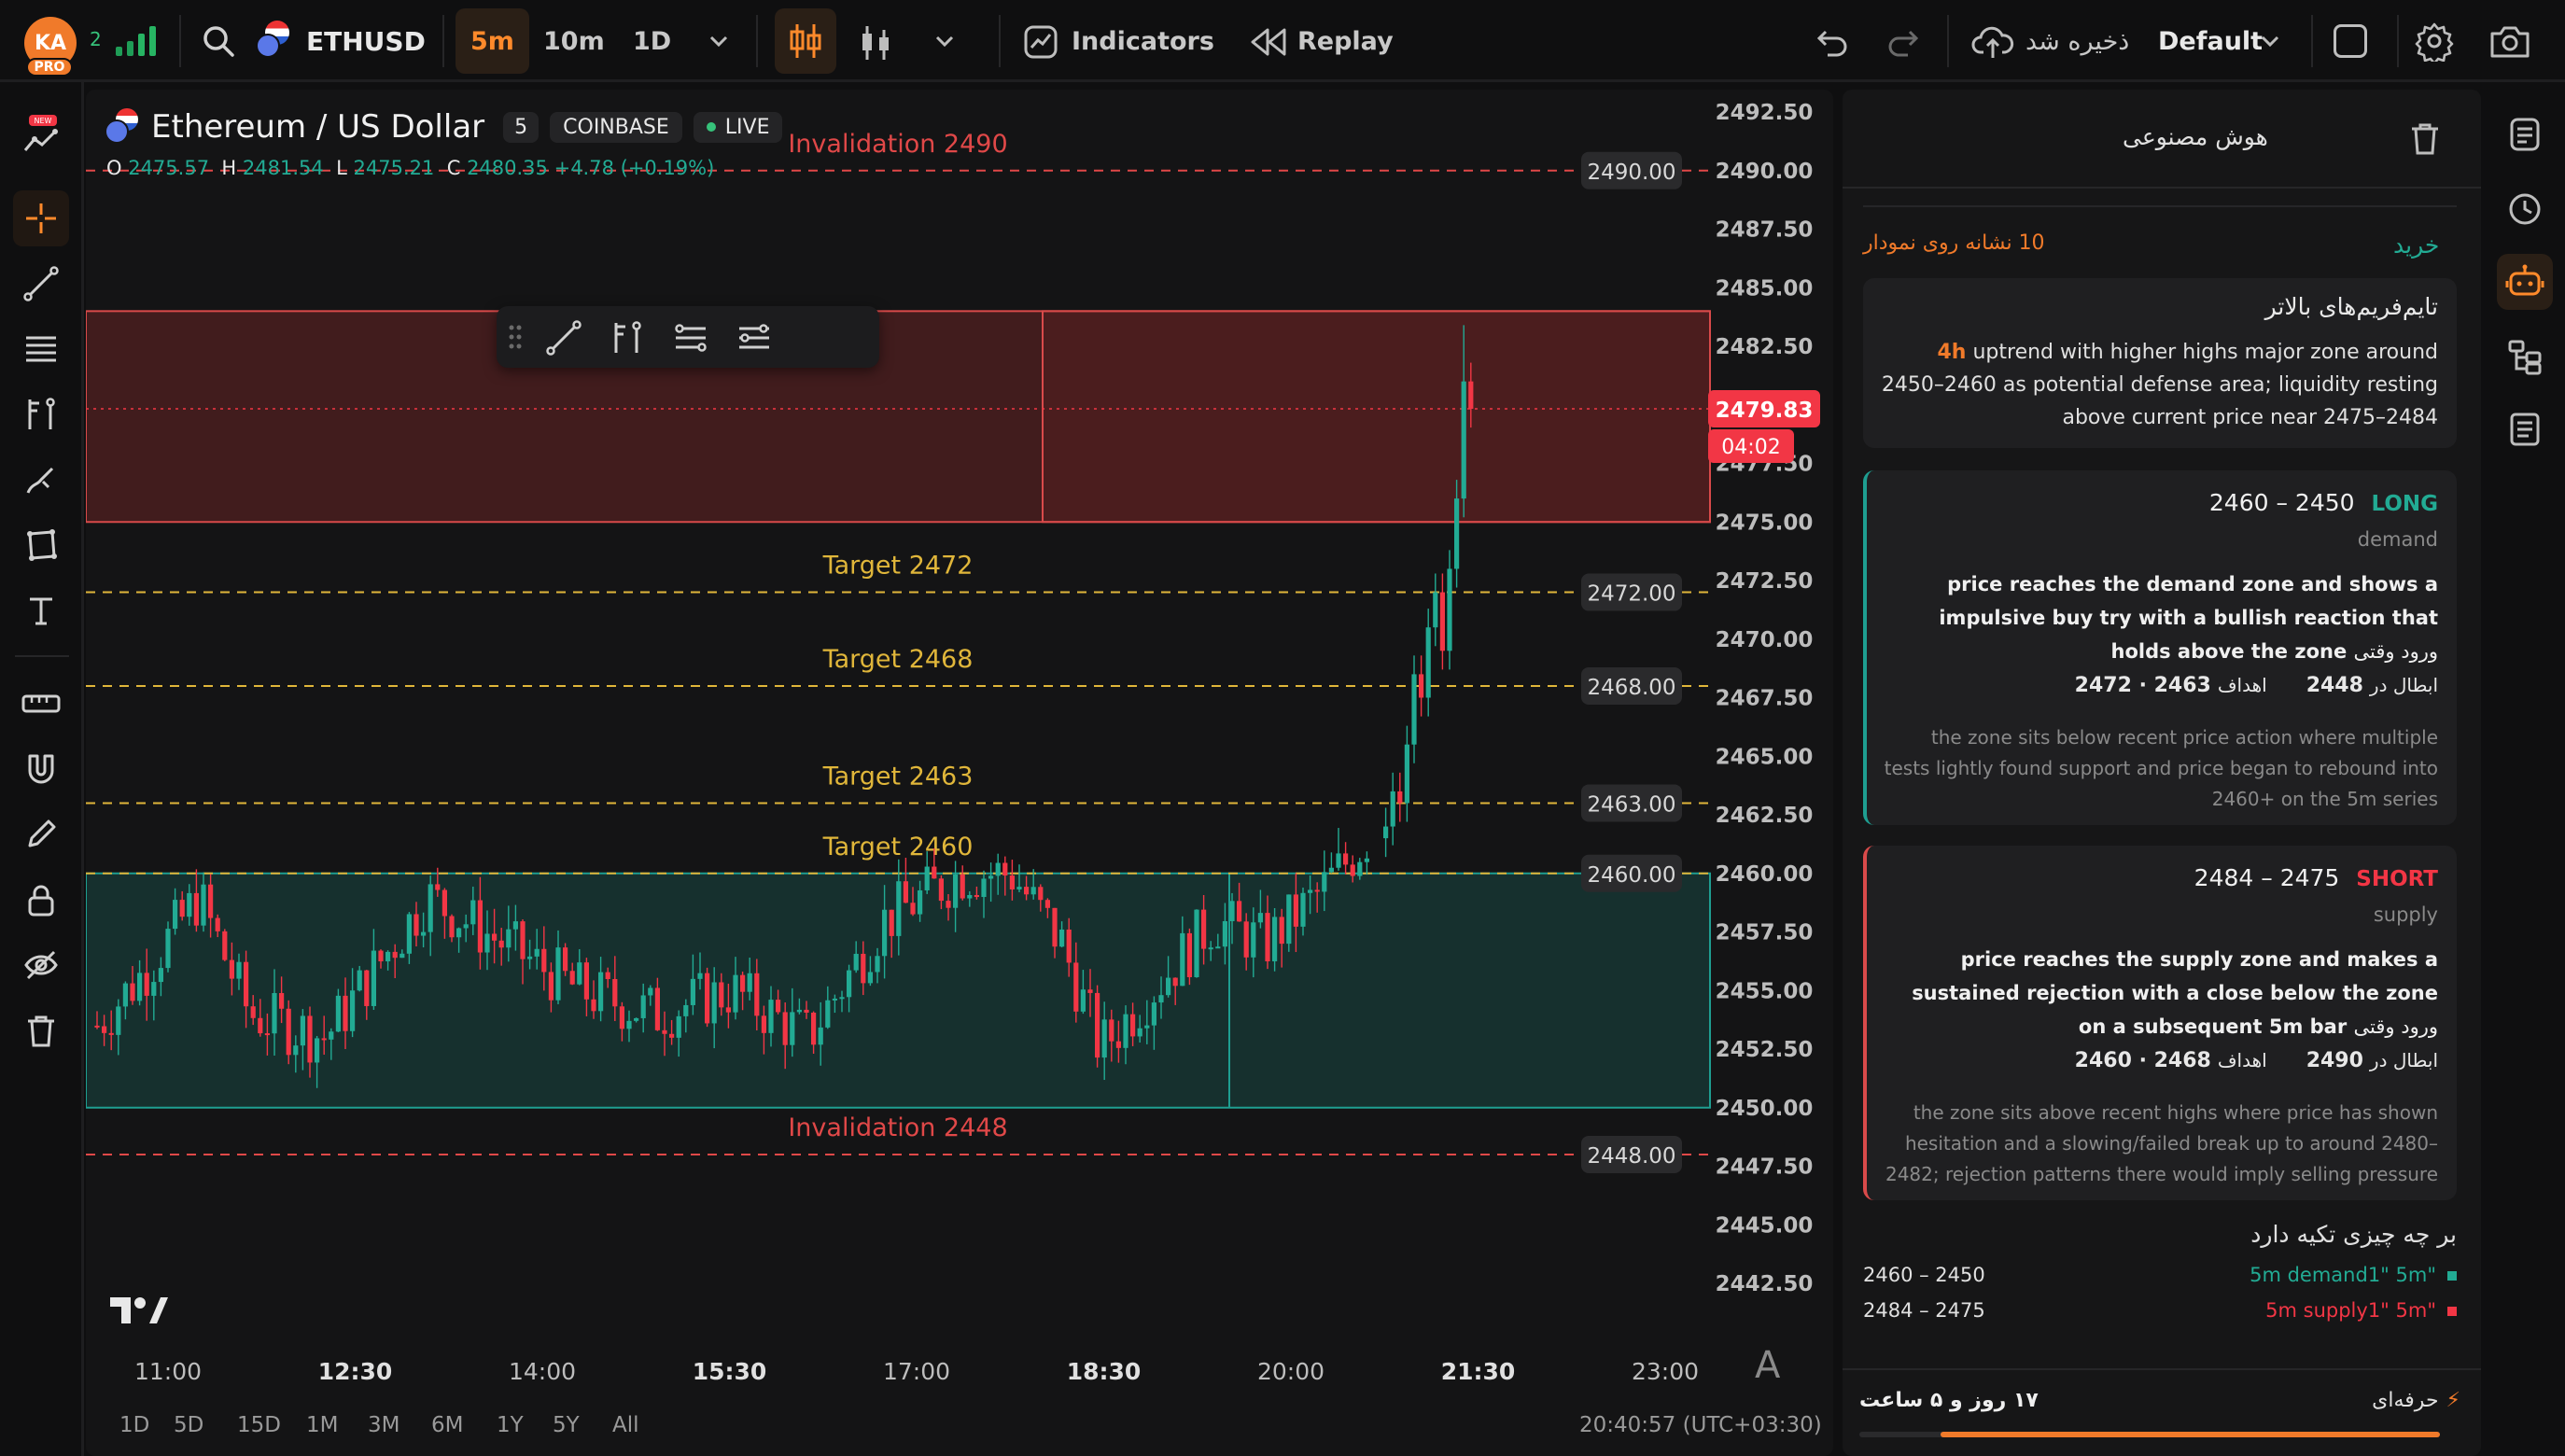 The image size is (2565, 1456). I want to click on range-3m: 3M, so click(383, 1425).